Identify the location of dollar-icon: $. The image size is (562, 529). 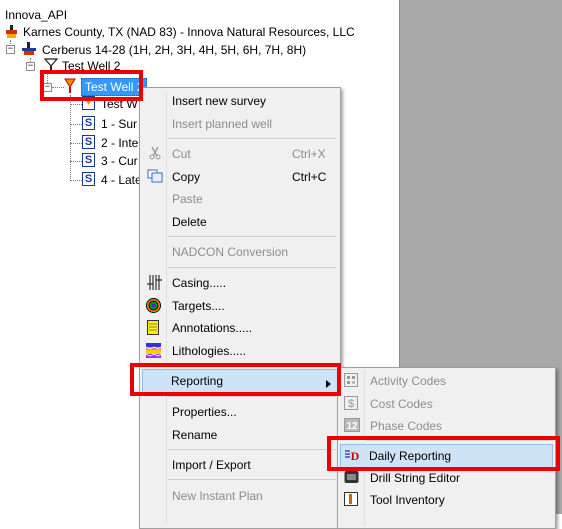
(351, 404).